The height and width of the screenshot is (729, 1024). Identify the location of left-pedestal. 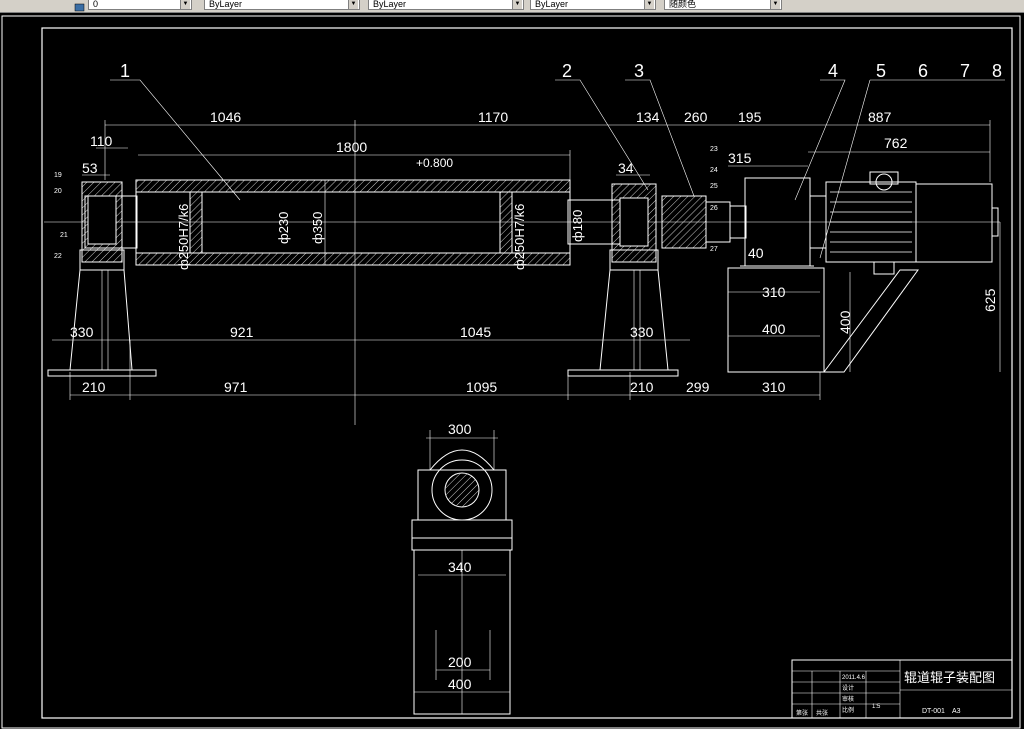
(101, 320).